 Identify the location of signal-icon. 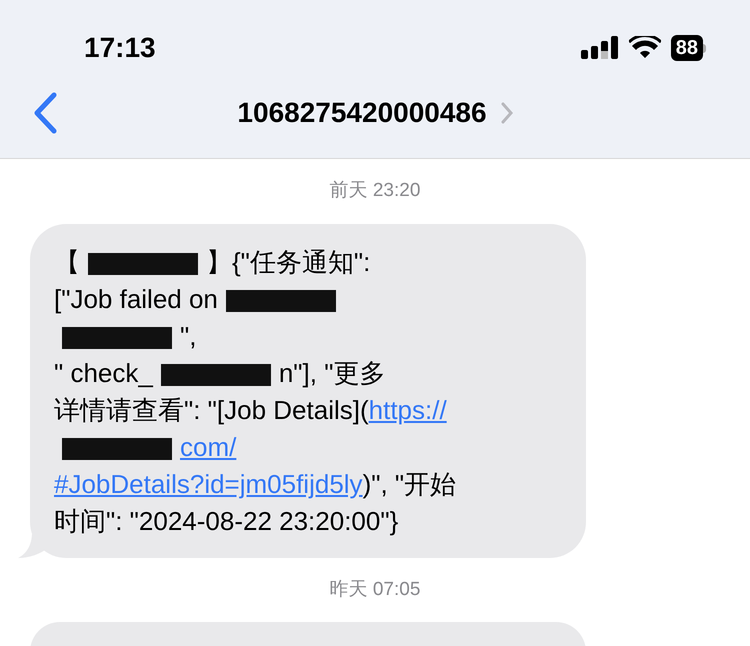
(599, 48).